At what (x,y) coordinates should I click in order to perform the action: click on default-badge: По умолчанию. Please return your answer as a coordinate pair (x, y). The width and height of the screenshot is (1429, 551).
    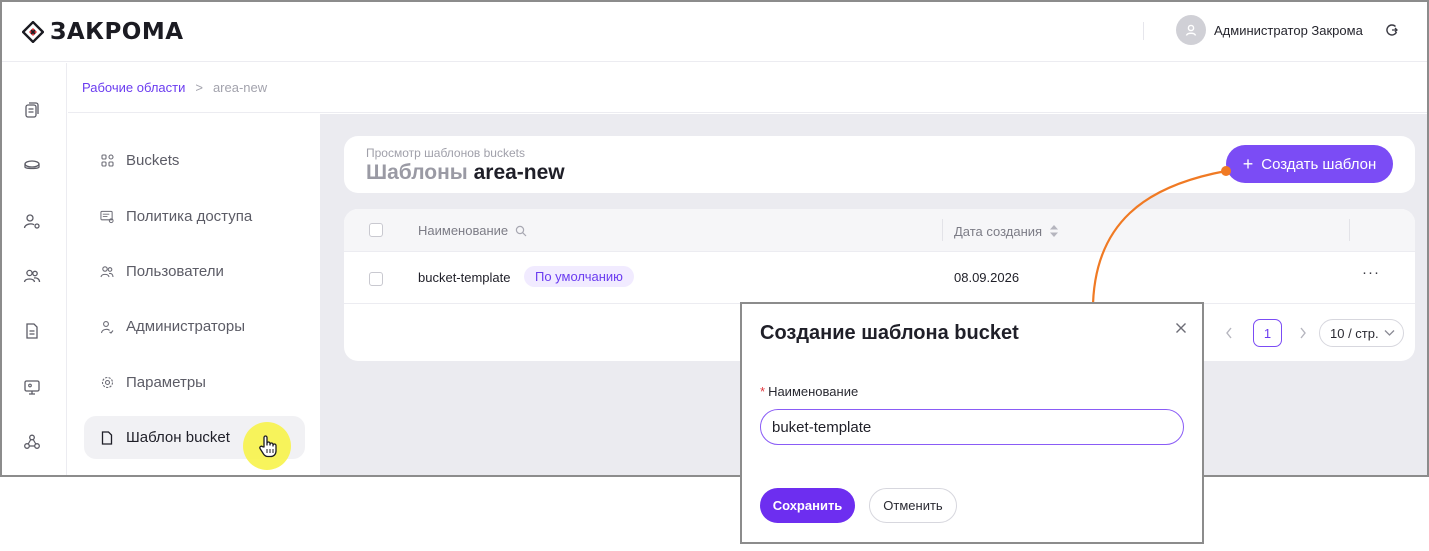
    Looking at the image, I should click on (579, 276).